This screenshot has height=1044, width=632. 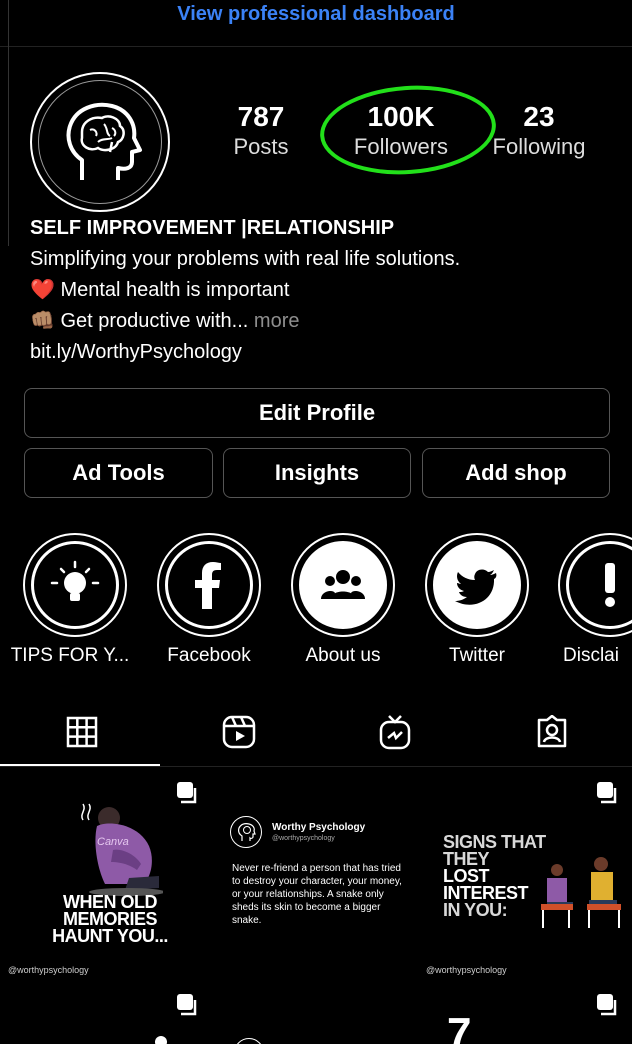 What do you see at coordinates (113, 842) in the screenshot?
I see `watermark: Canva` at bounding box center [113, 842].